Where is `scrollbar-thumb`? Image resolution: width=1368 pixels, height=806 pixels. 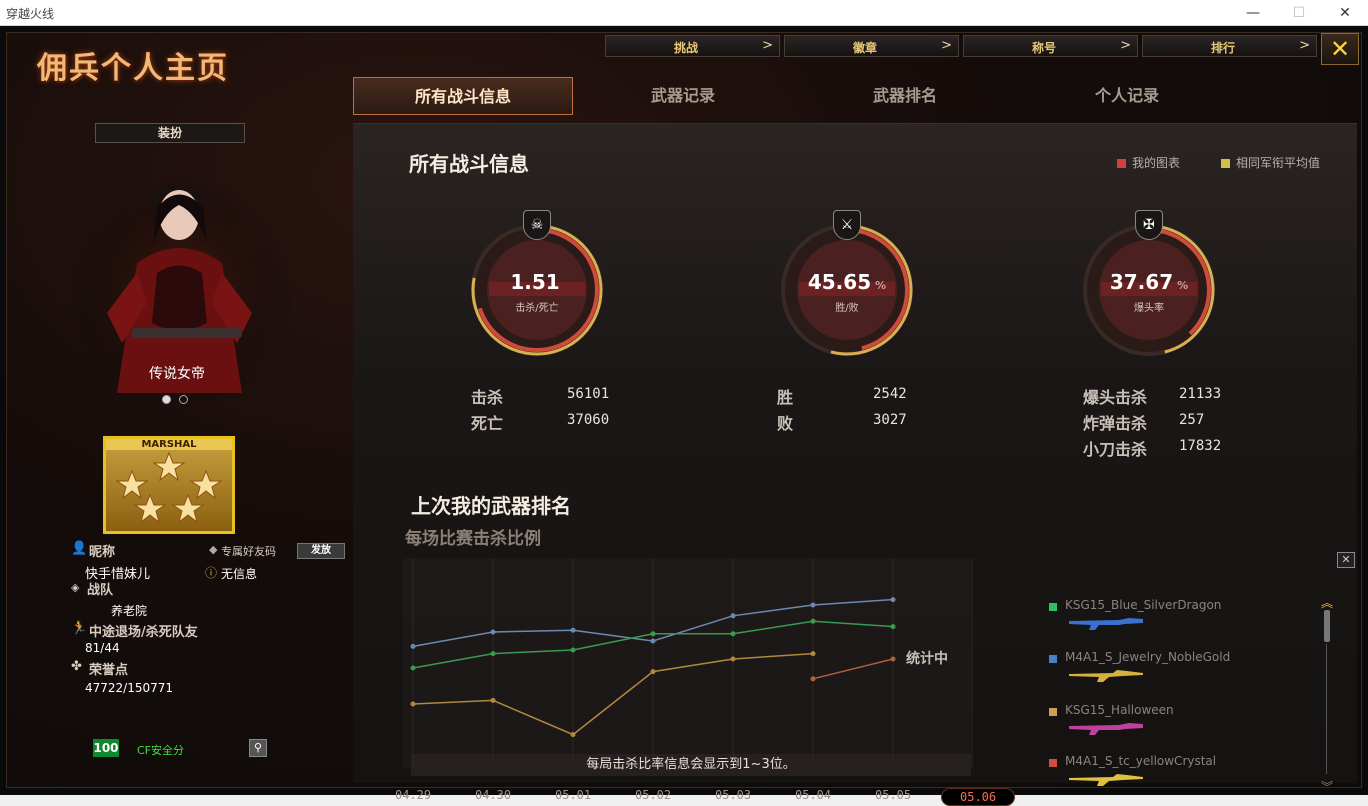 scrollbar-thumb is located at coordinates (1327, 626).